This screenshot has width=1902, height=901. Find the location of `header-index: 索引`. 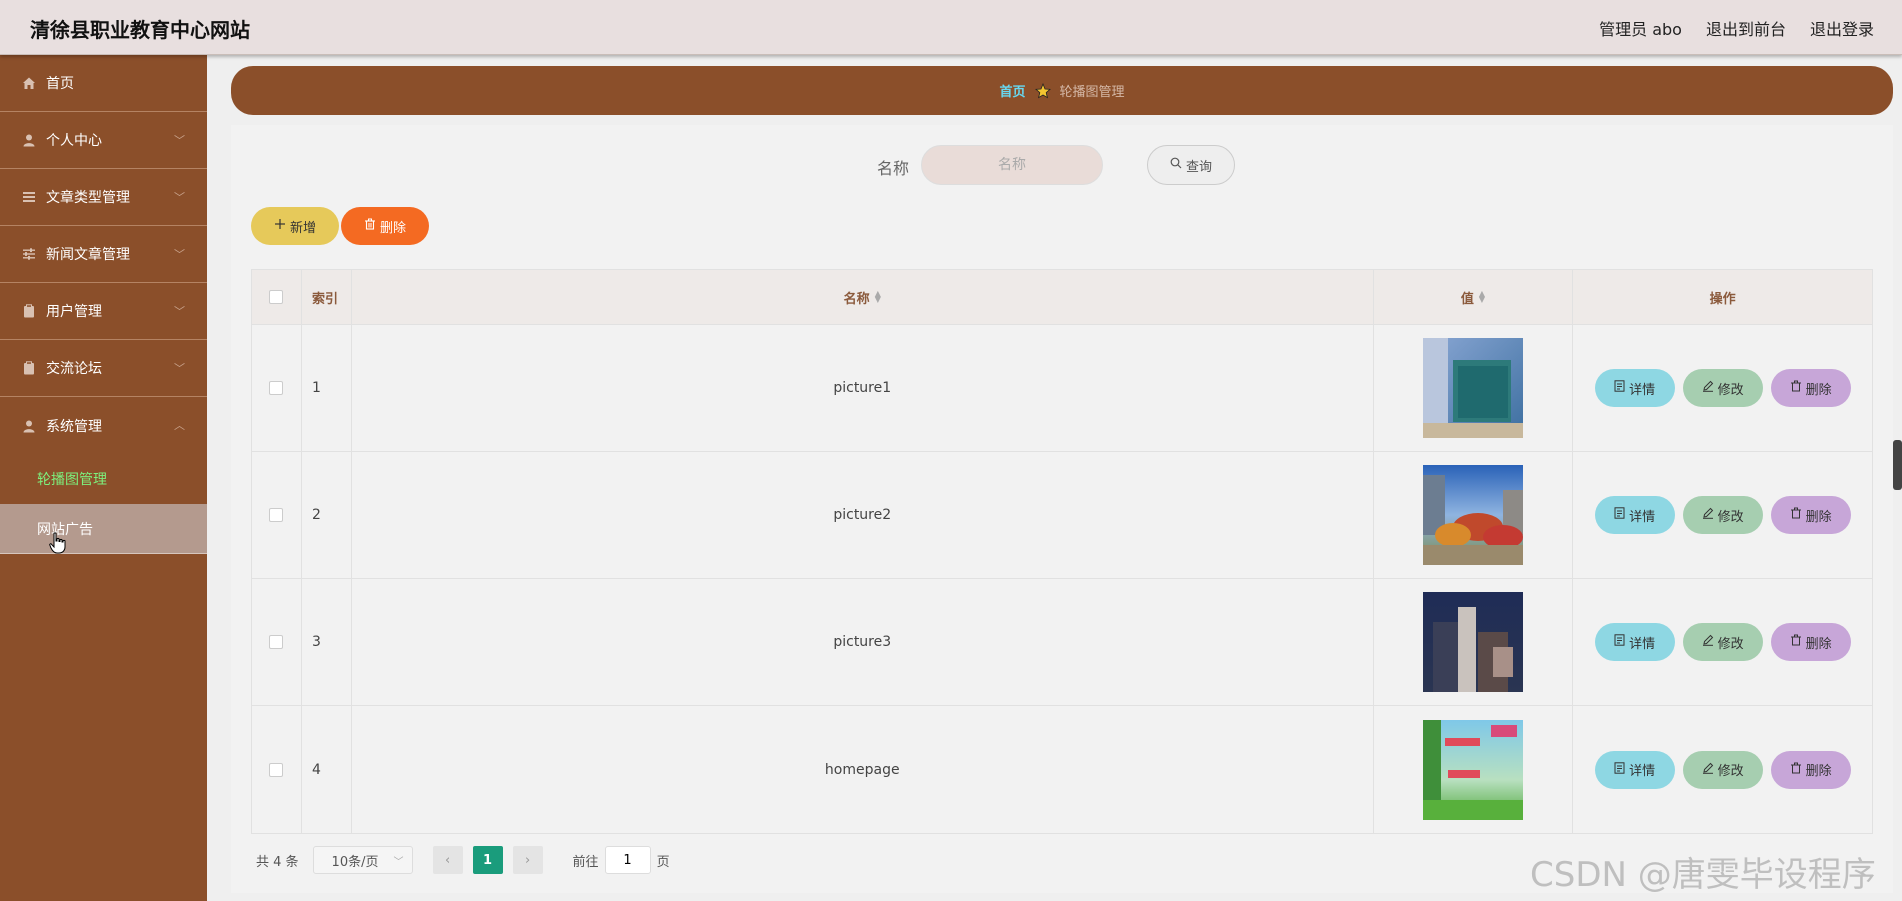

header-index: 索引 is located at coordinates (327, 297).